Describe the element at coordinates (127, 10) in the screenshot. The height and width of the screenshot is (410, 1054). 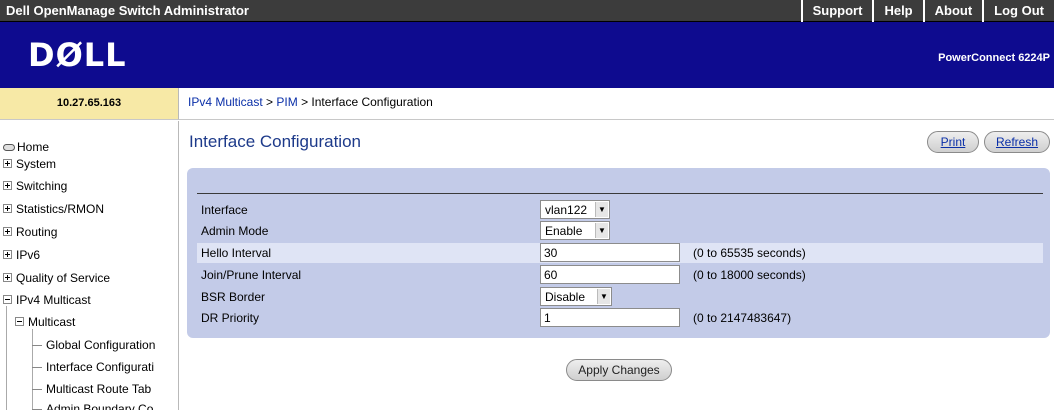
I see `app-title: Dell OpenManage Switch Administrator` at that location.